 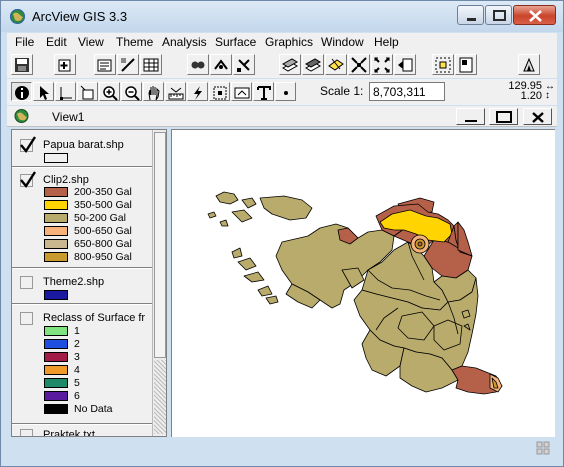 I want to click on maximize-button, so click(x=498, y=15).